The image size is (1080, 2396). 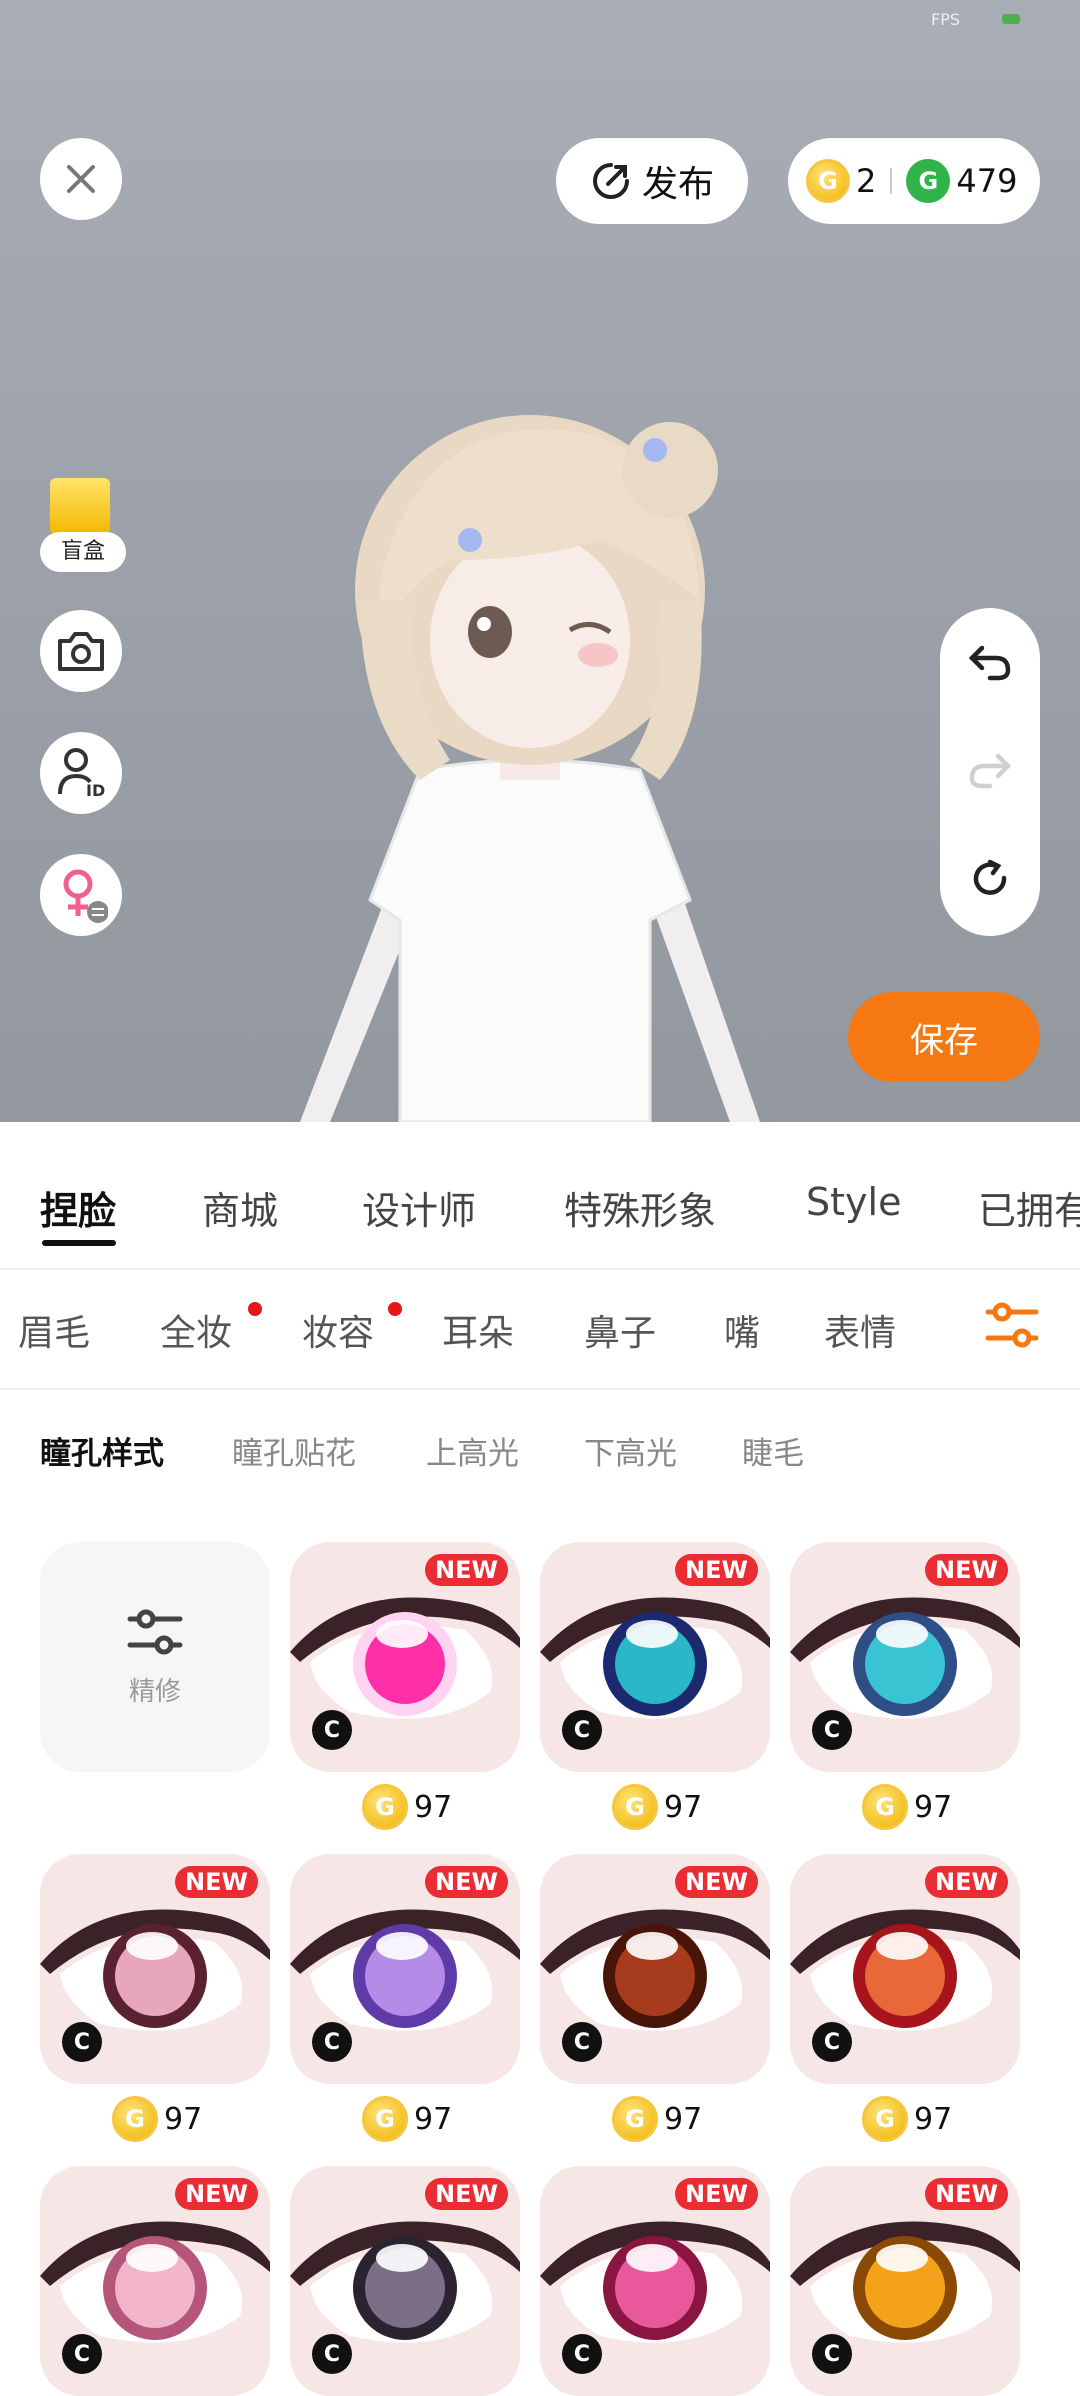 I want to click on active-tab-indicator, so click(x=79, y=1243).